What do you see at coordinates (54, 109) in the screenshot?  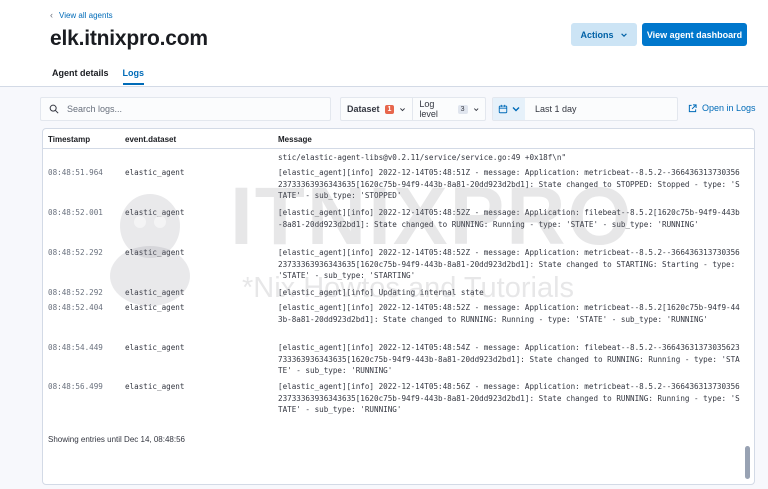 I see `search-icon` at bounding box center [54, 109].